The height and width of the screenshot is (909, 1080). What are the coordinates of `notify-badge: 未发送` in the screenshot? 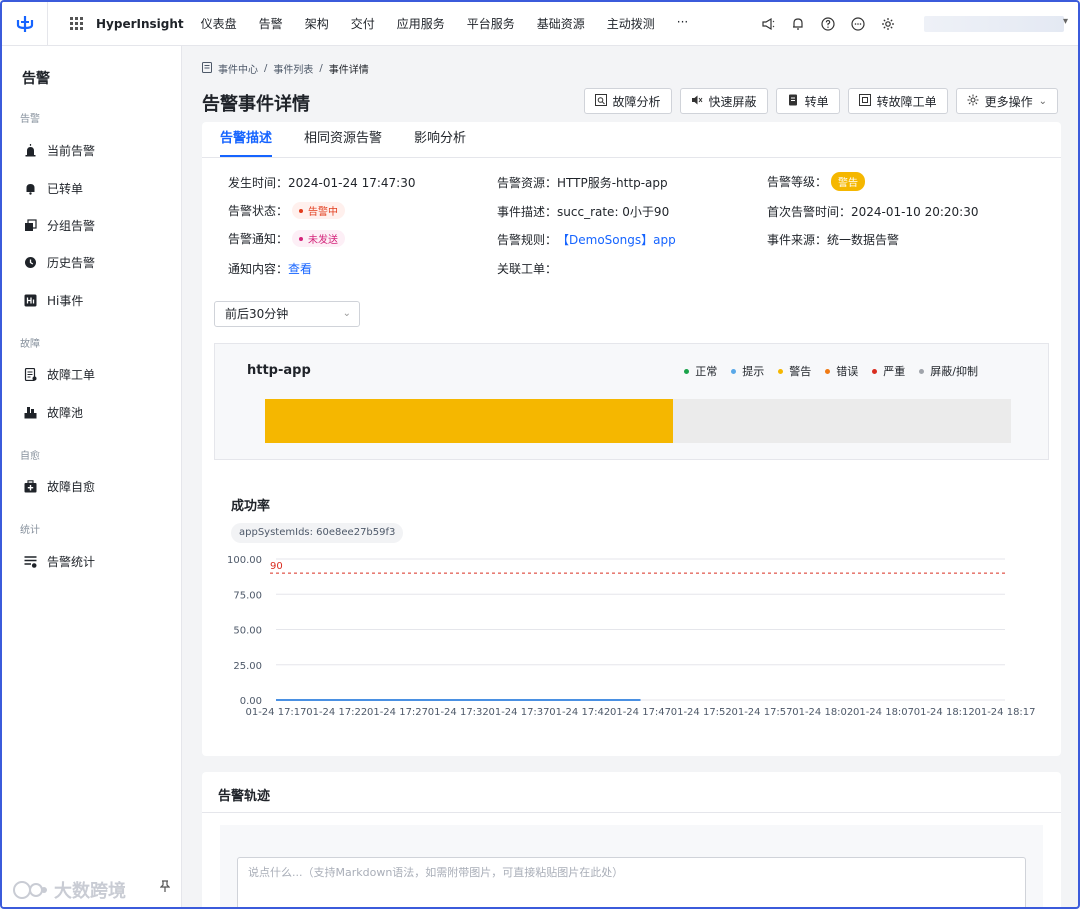 It's located at (319, 238).